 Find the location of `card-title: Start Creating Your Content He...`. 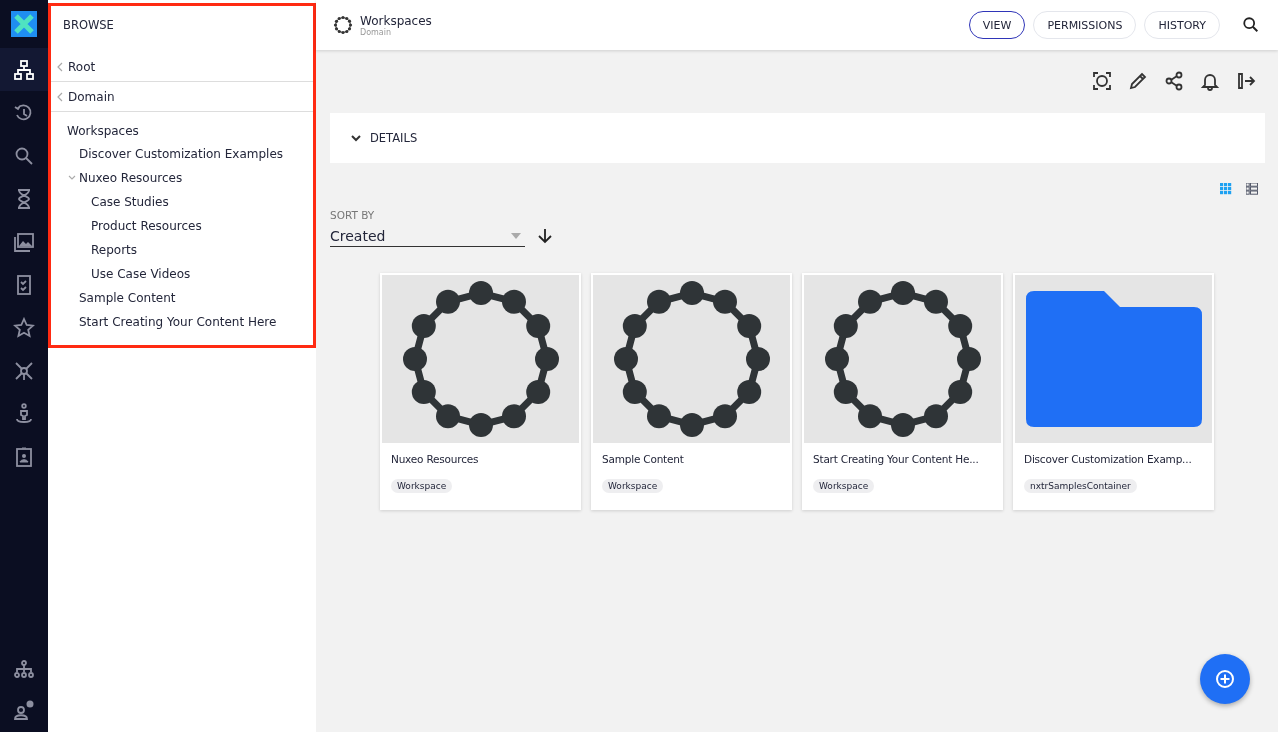

card-title: Start Creating Your Content He... is located at coordinates (896, 459).